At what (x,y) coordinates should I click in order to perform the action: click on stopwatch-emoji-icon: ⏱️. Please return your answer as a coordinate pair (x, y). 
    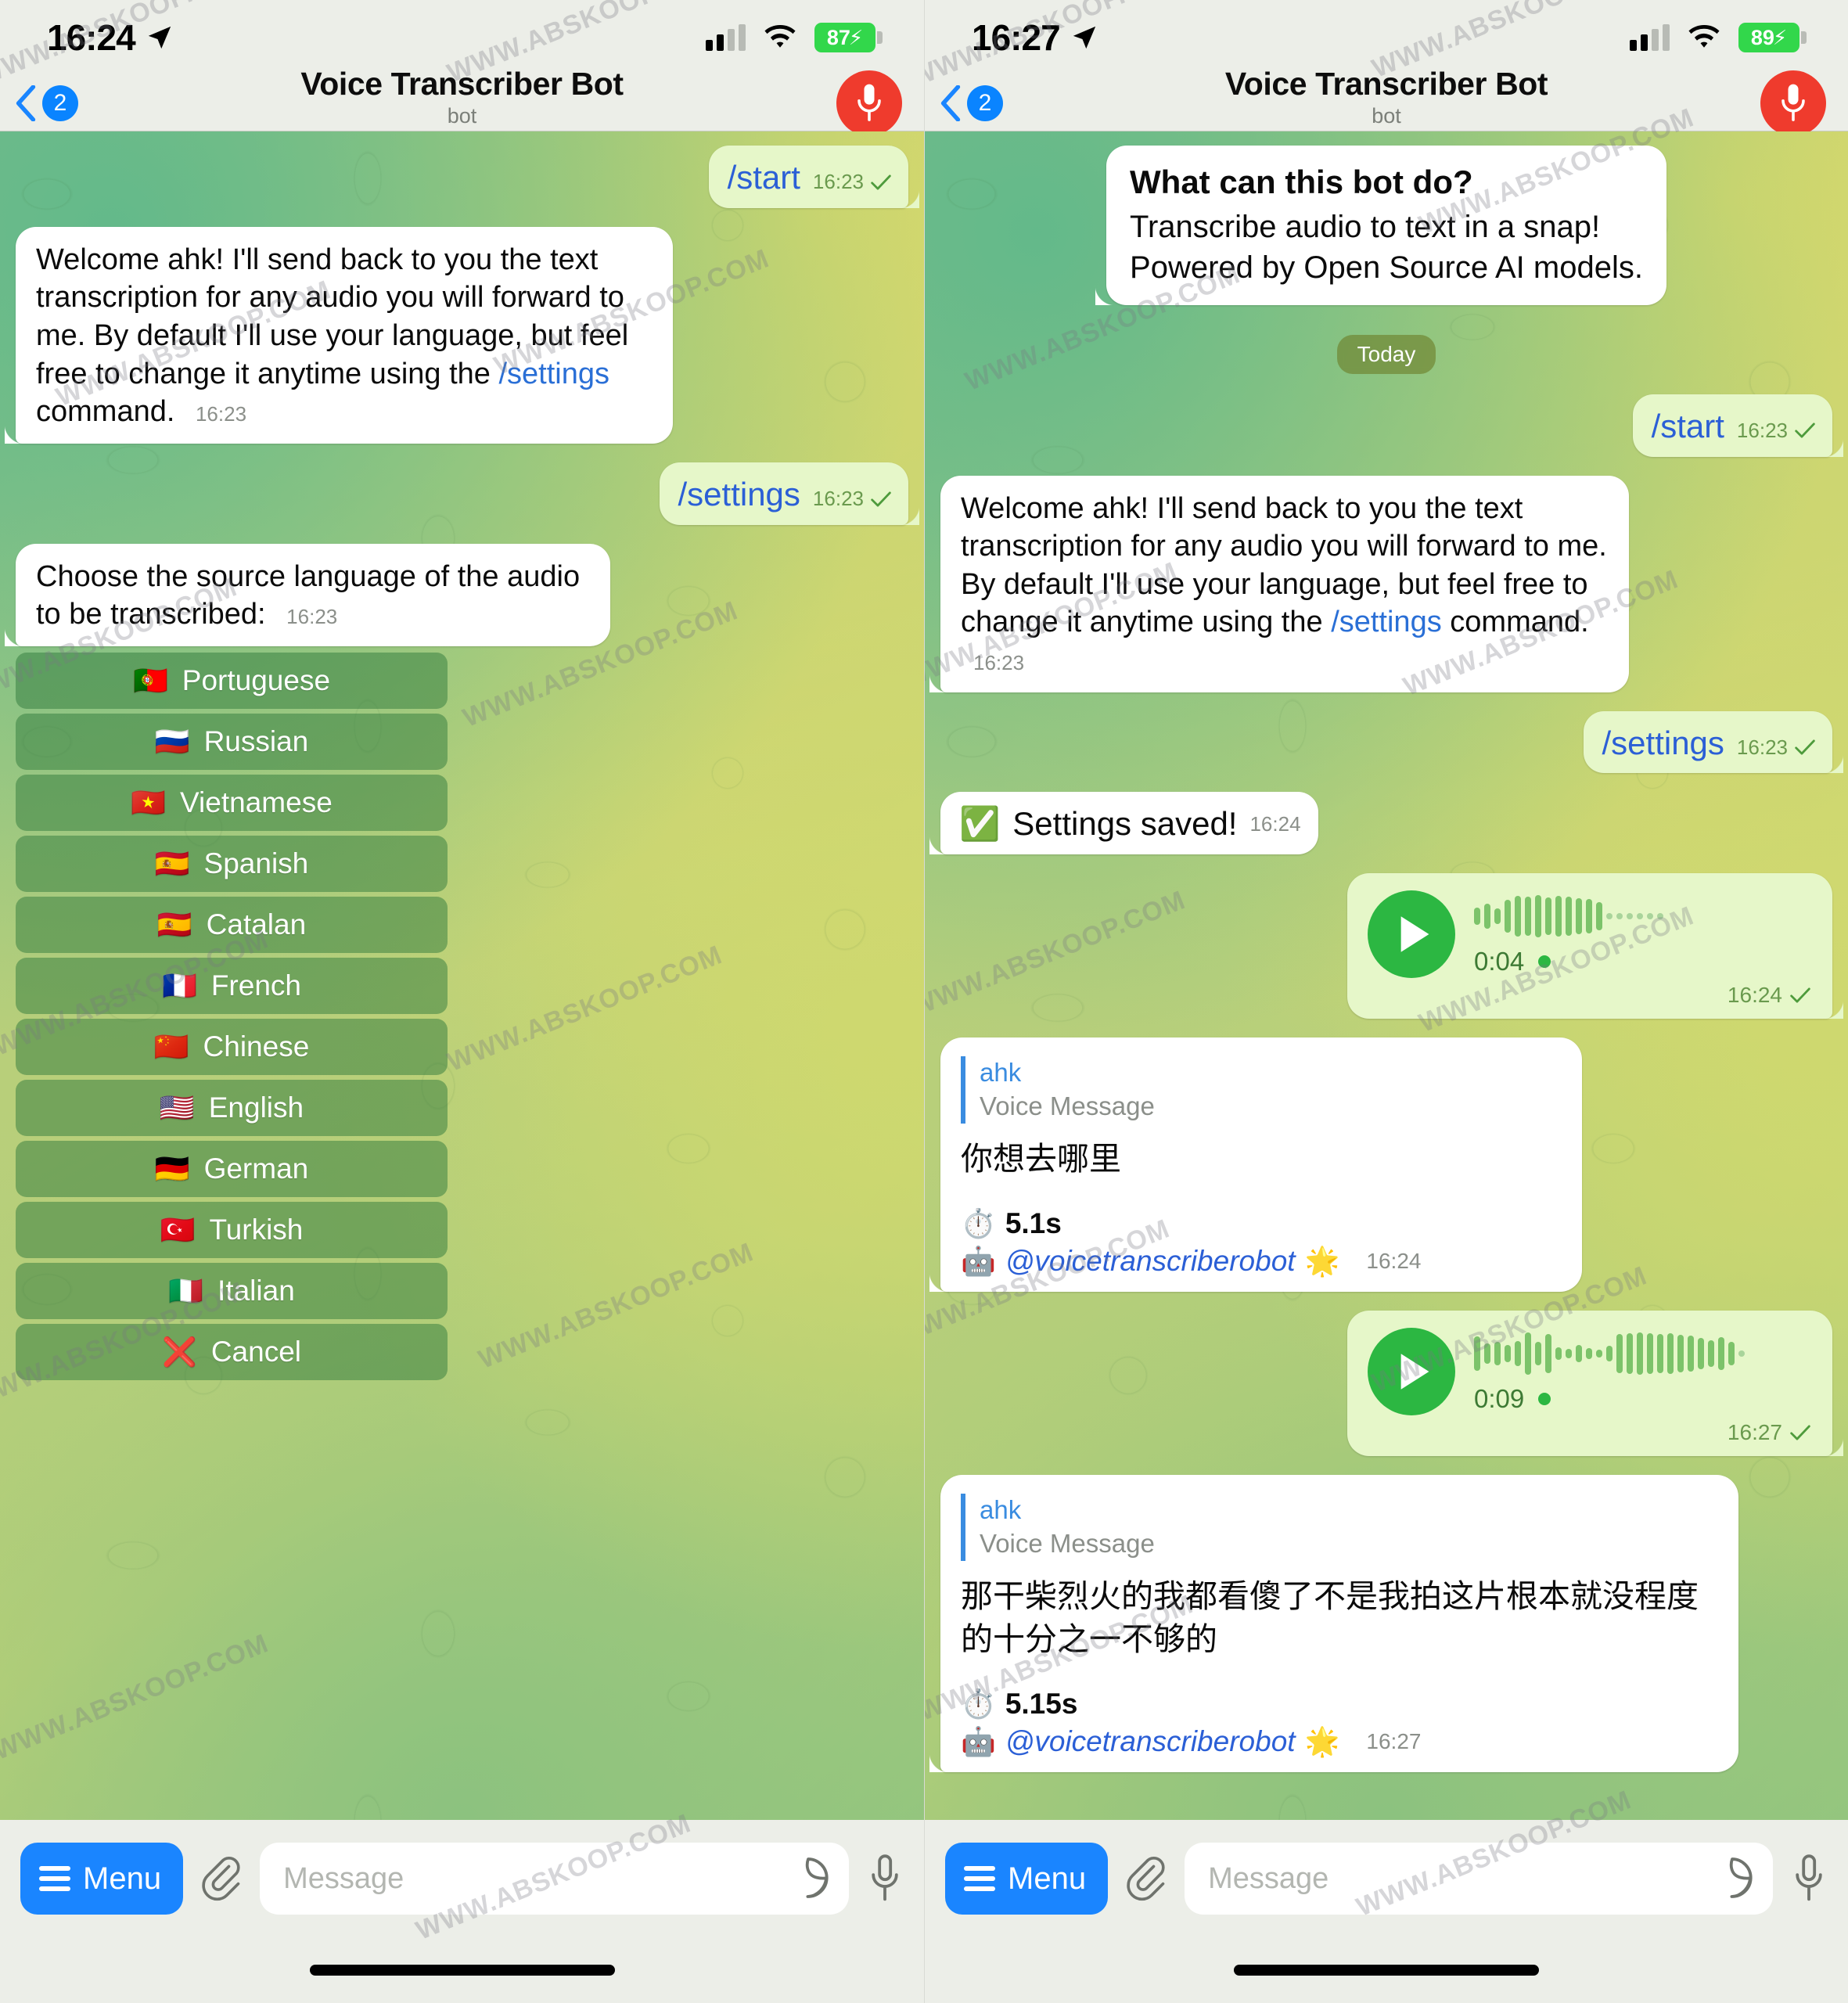
    Looking at the image, I should click on (978, 1705).